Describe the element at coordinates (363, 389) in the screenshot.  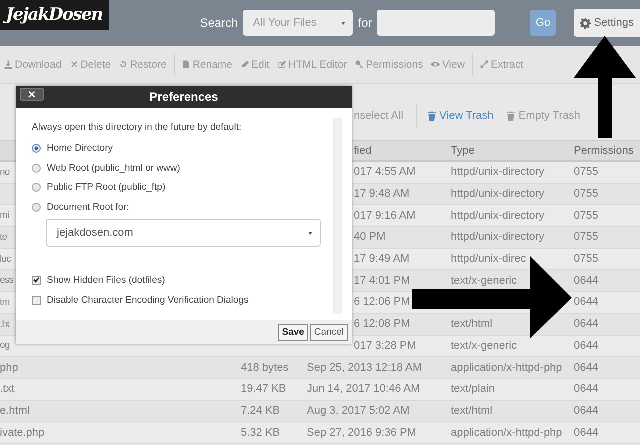
I see `modified-date: Jun 14, 2017 10:46 AM` at that location.